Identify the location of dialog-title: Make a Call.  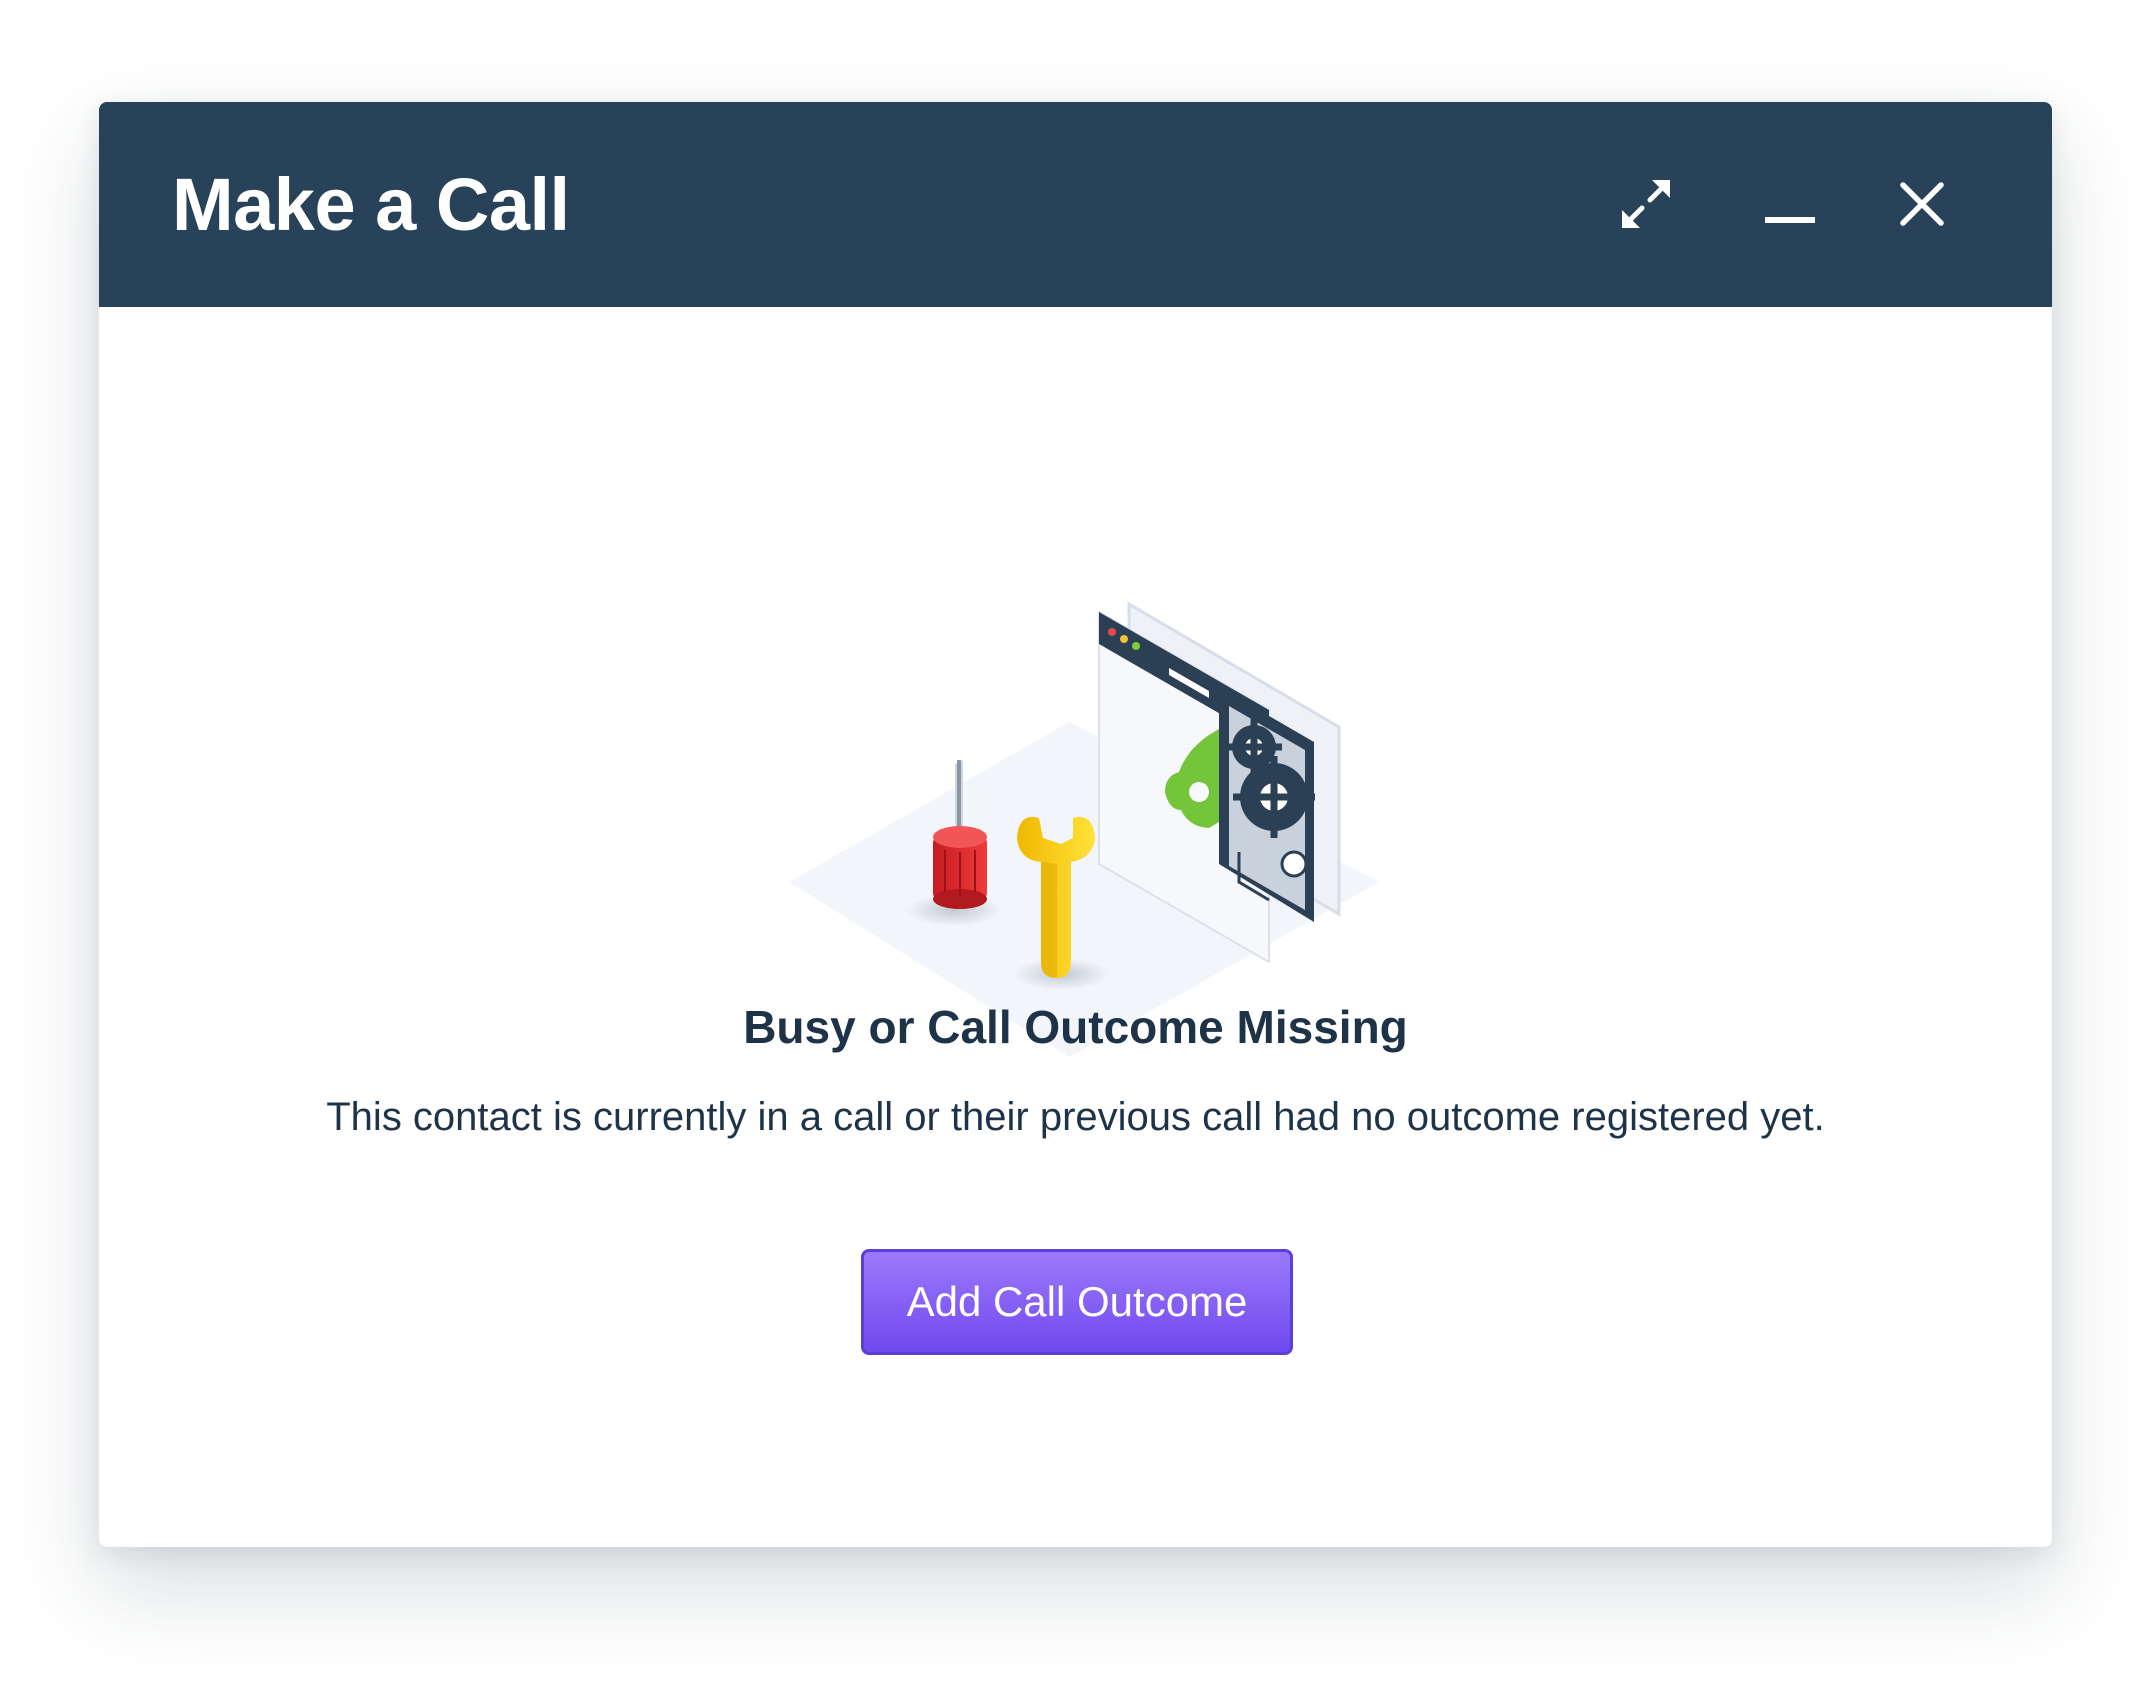
(371, 204).